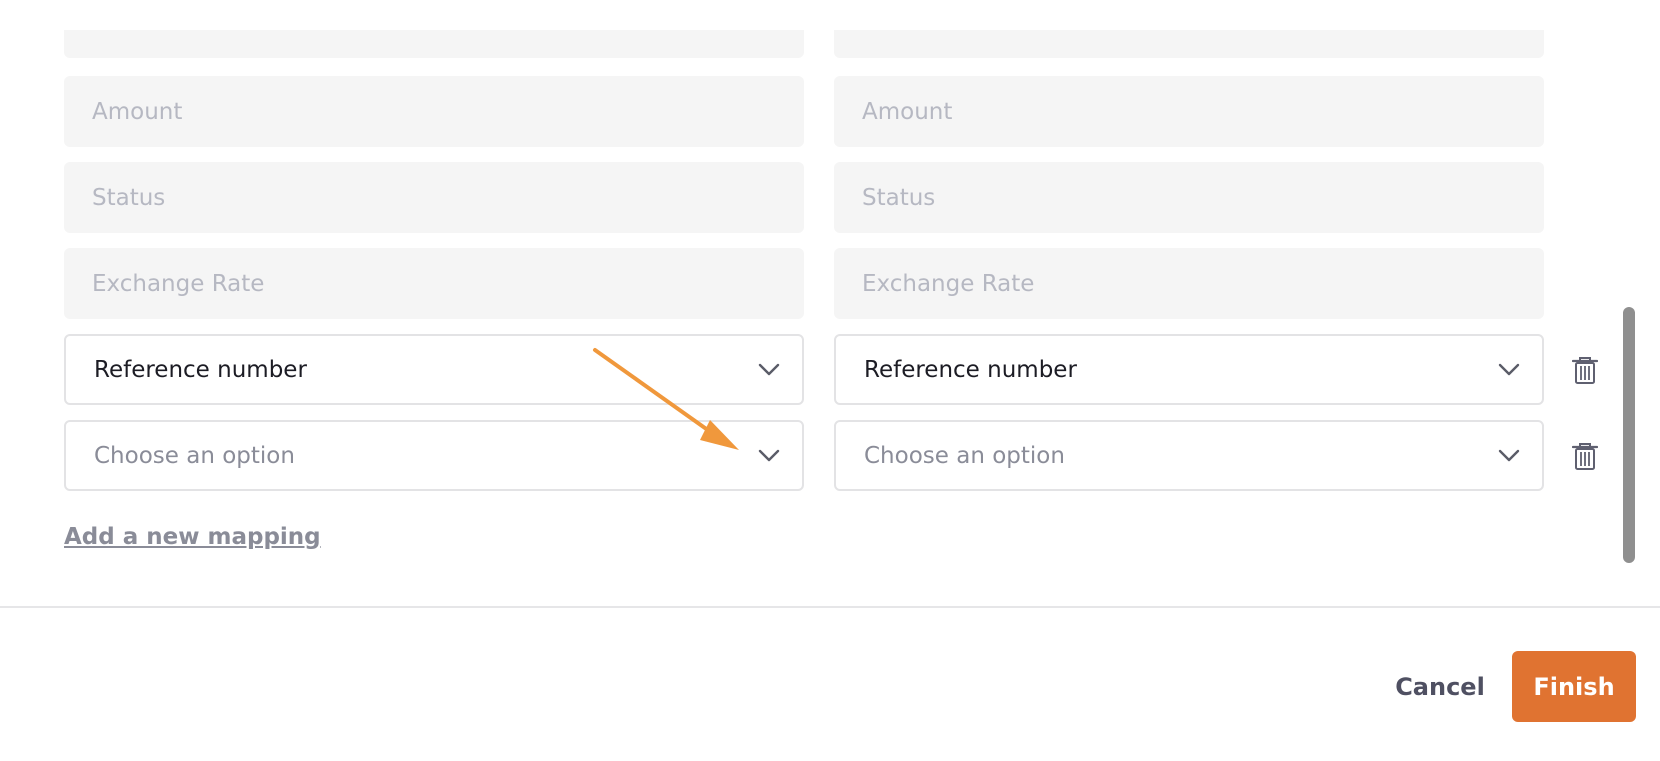  Describe the element at coordinates (1440, 687) in the screenshot. I see `cancel-button: Cancel` at that location.